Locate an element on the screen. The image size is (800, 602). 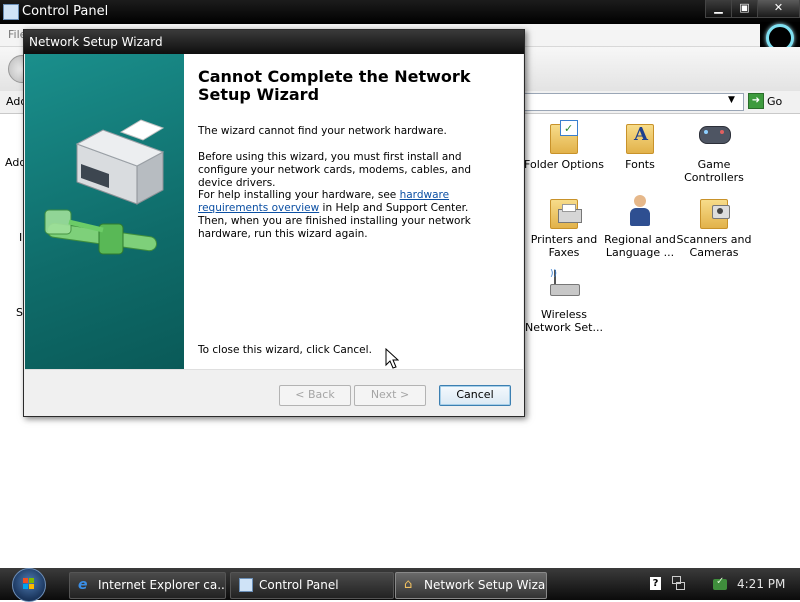
go-label: Go is located at coordinates (775, 101).